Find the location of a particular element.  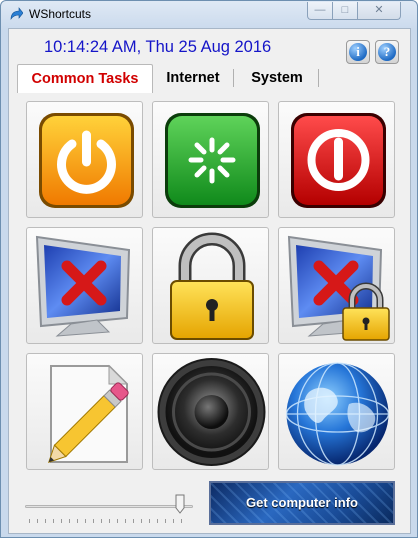

tile-volume is located at coordinates (210, 411).